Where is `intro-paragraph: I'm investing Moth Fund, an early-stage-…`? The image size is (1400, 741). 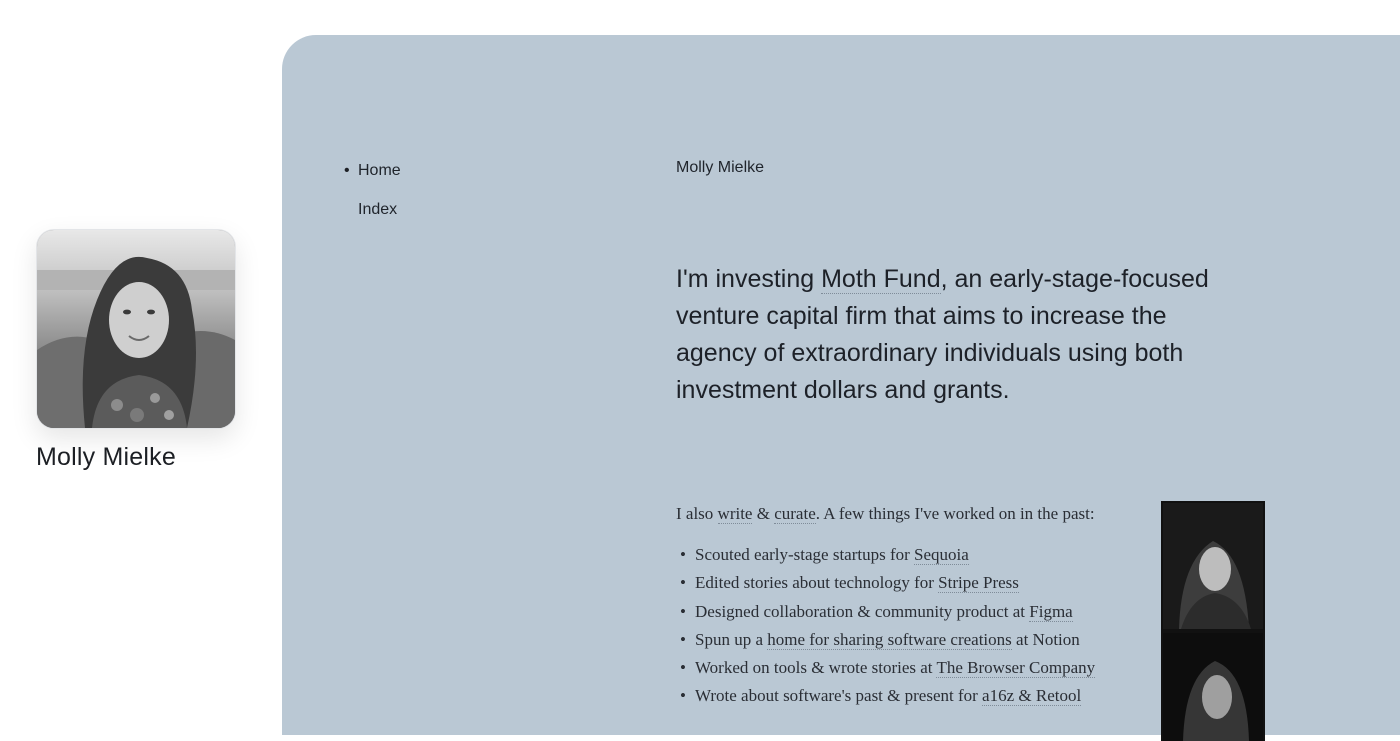
intro-paragraph: I'm investing Moth Fund, an early-stage-… is located at coordinates (956, 335).